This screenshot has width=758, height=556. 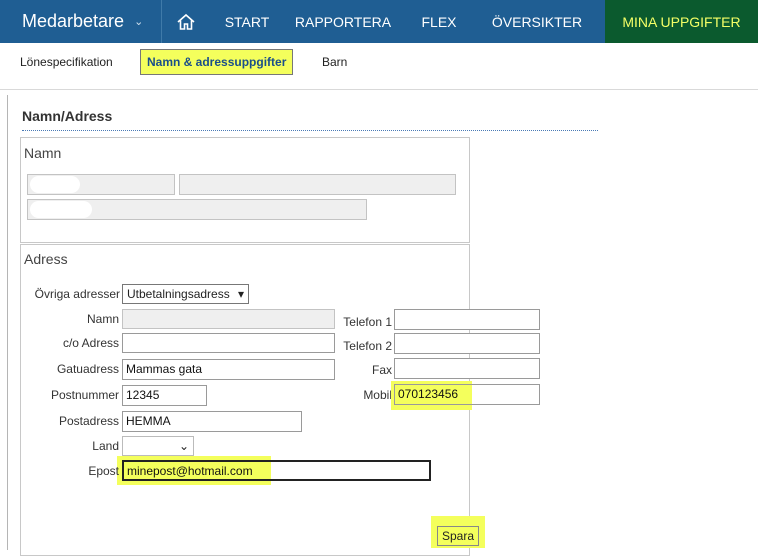 I want to click on other-addresses-value: Utbetalningsadress, so click(x=178, y=294).